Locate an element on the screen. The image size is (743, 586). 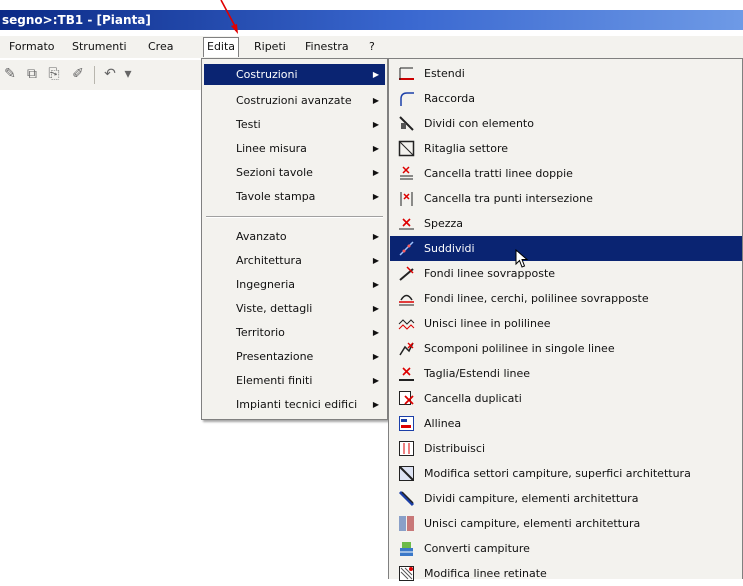
toolbar: ✎ ⧉ ⎘ ✐ ↶ ▾ is located at coordinates (105, 75).